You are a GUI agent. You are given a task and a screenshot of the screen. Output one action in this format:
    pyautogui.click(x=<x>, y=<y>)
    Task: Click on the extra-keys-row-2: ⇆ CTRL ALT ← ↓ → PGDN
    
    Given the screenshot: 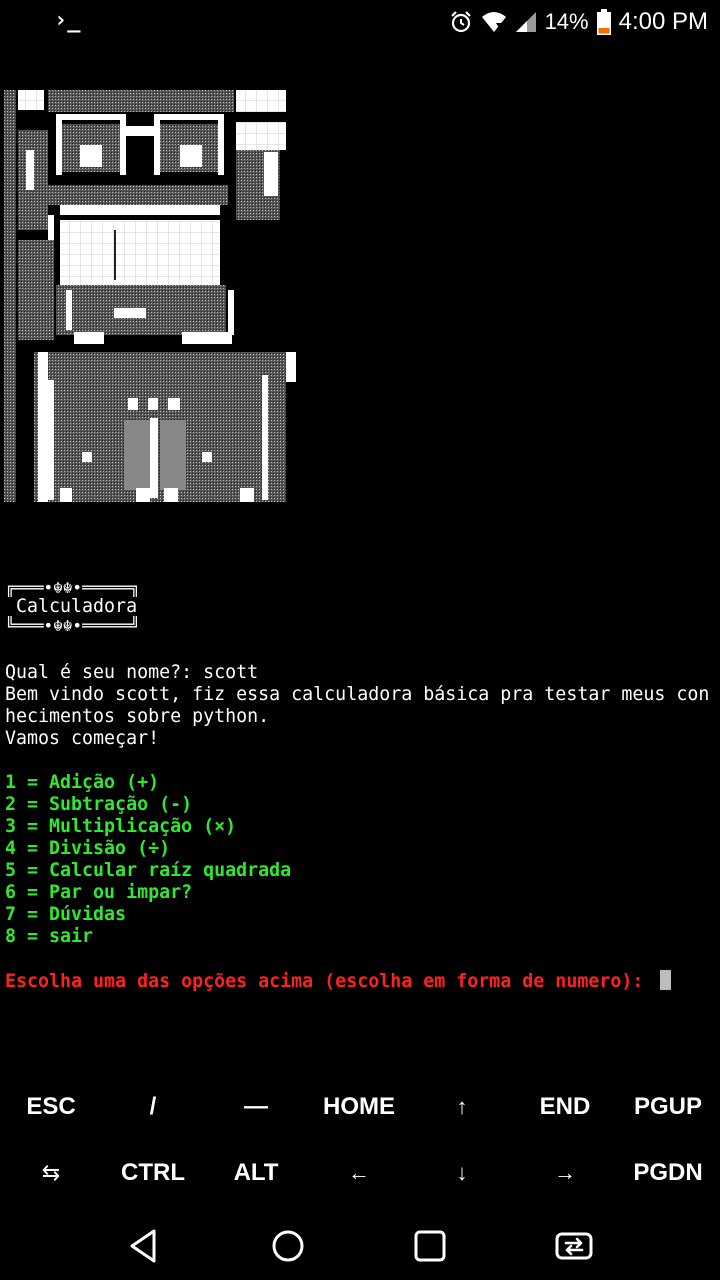 What is the action you would take?
    pyautogui.click(x=360, y=1173)
    